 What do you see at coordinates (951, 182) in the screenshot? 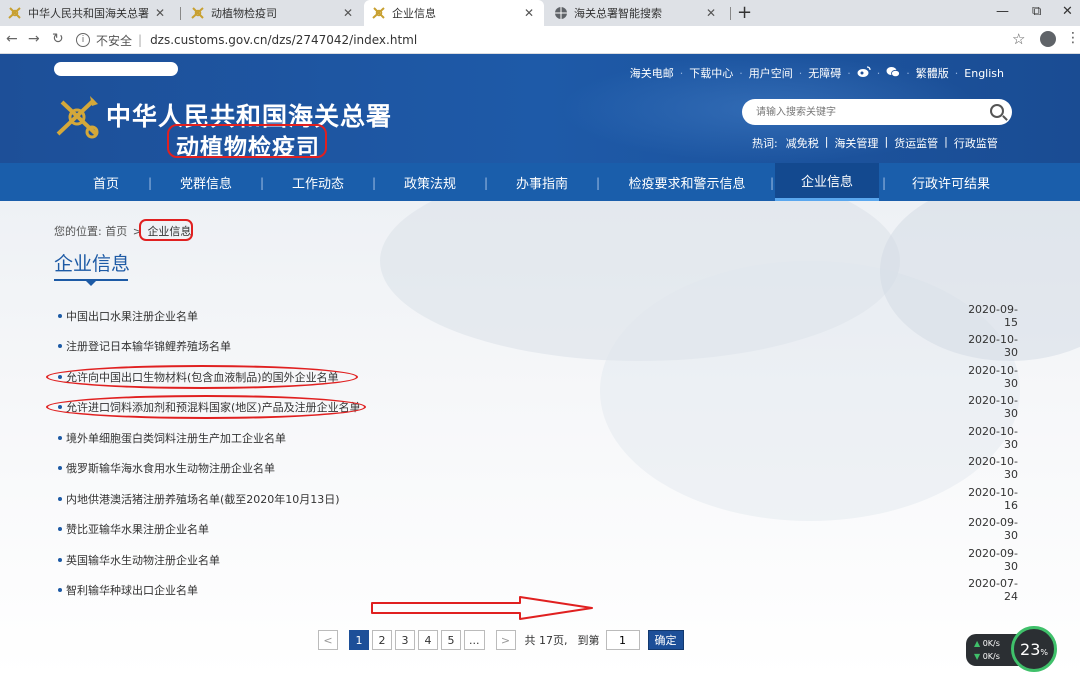
I see `nav-license-results: 行政许可结果` at bounding box center [951, 182].